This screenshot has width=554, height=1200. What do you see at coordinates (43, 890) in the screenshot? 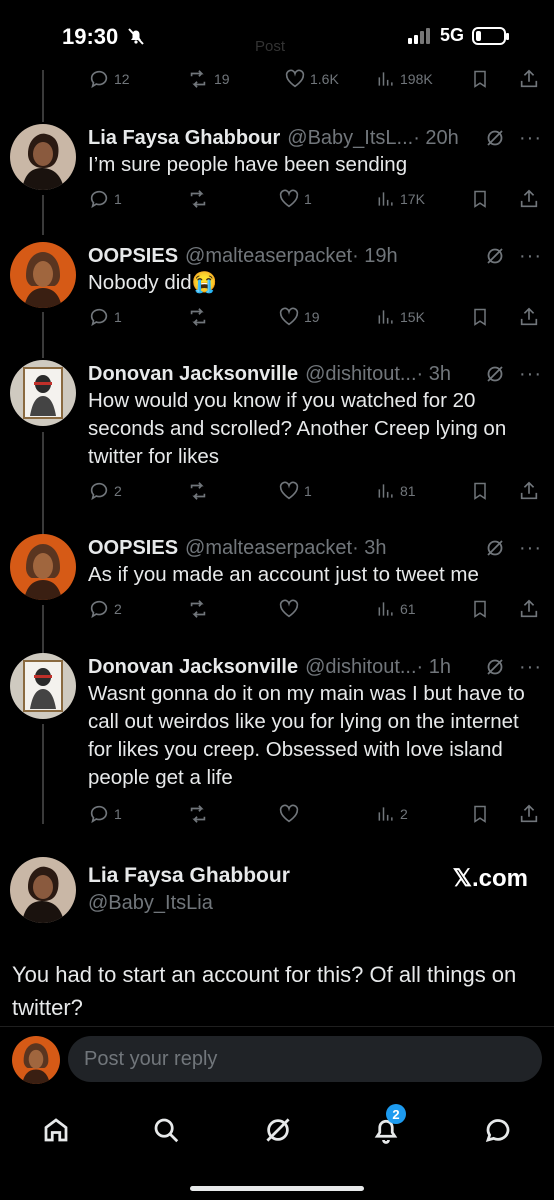
I see `quoted-avatar` at bounding box center [43, 890].